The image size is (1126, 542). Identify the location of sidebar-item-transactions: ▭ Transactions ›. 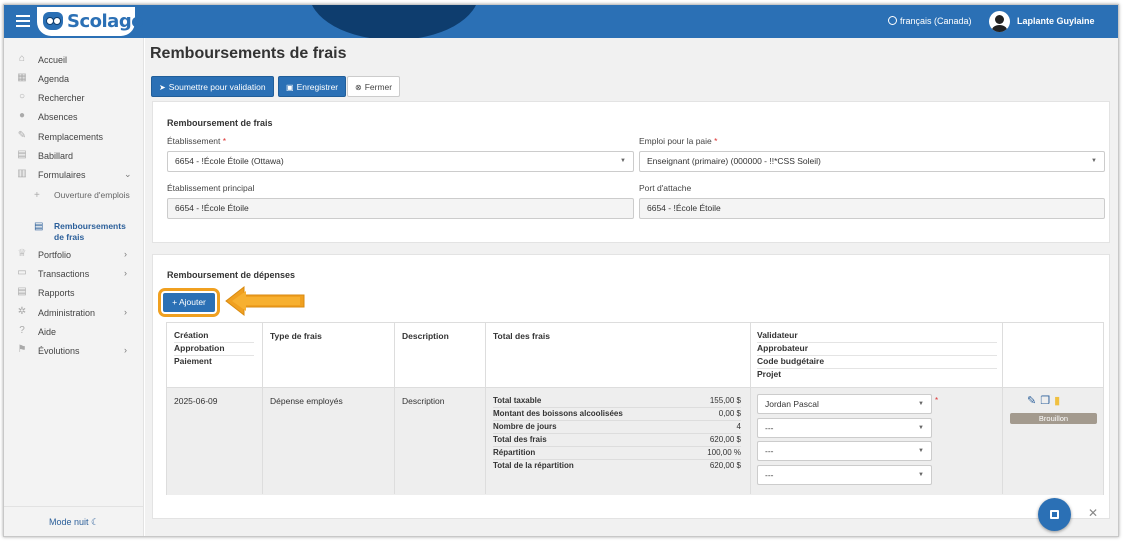
(74, 274).